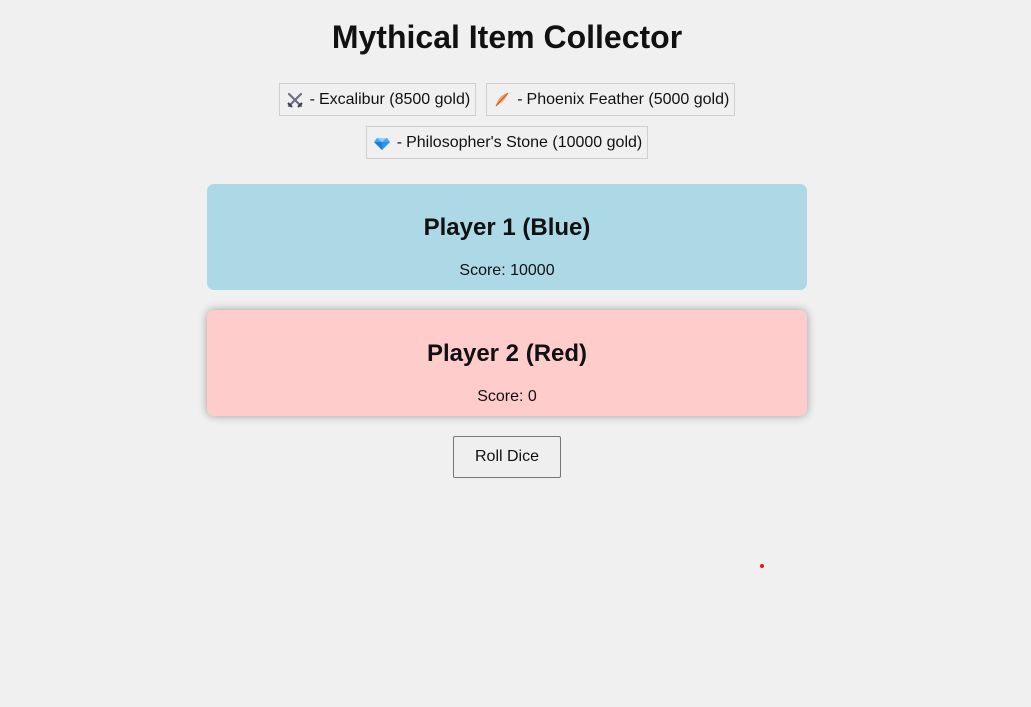 This screenshot has width=1031, height=707. What do you see at coordinates (477, 142) in the screenshot?
I see `legend-item-name: Philosopher's Stone` at bounding box center [477, 142].